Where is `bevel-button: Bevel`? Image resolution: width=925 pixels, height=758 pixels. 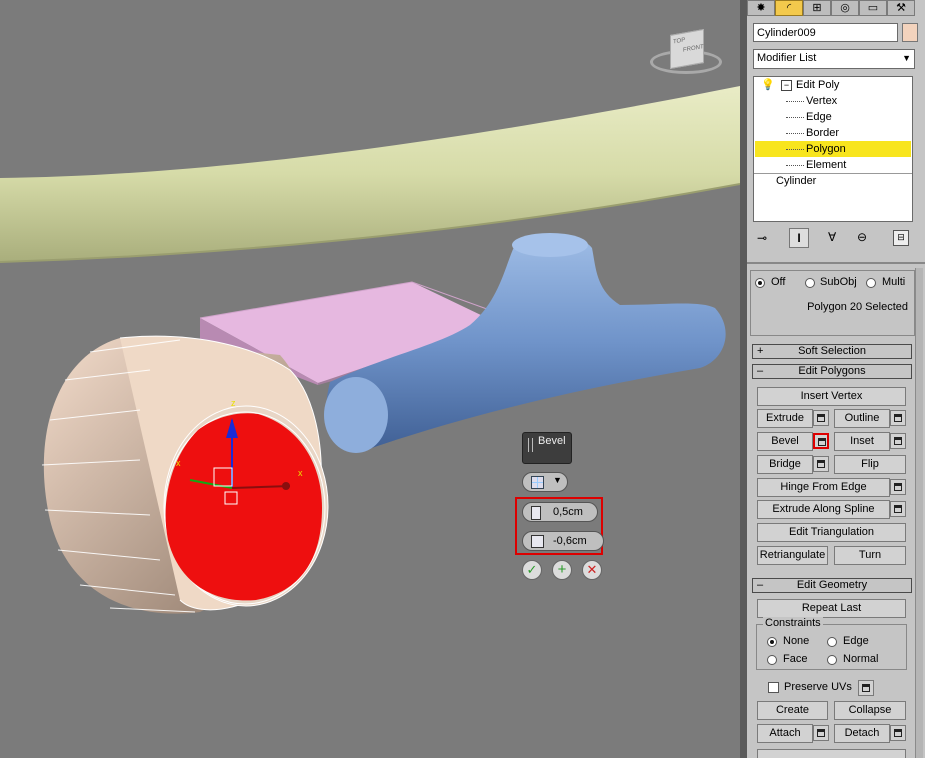
bevel-button: Bevel is located at coordinates (785, 441).